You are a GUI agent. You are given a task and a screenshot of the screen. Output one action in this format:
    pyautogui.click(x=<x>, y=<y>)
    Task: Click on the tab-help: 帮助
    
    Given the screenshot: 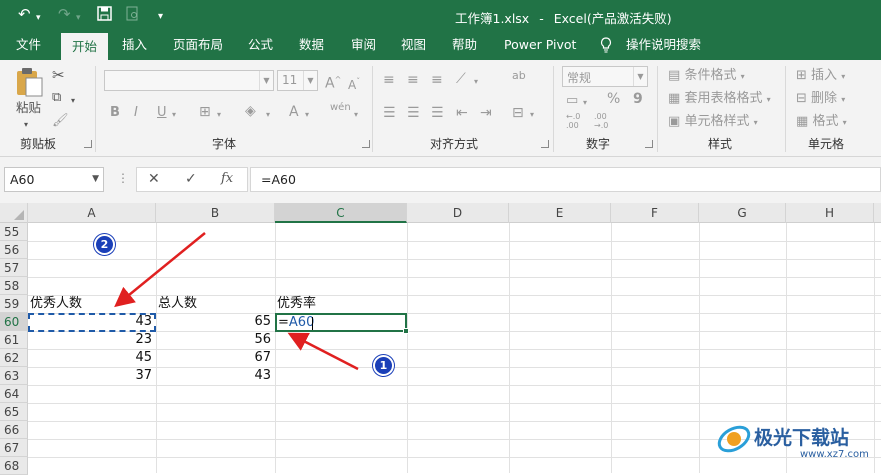 What is the action you would take?
    pyautogui.click(x=464, y=45)
    